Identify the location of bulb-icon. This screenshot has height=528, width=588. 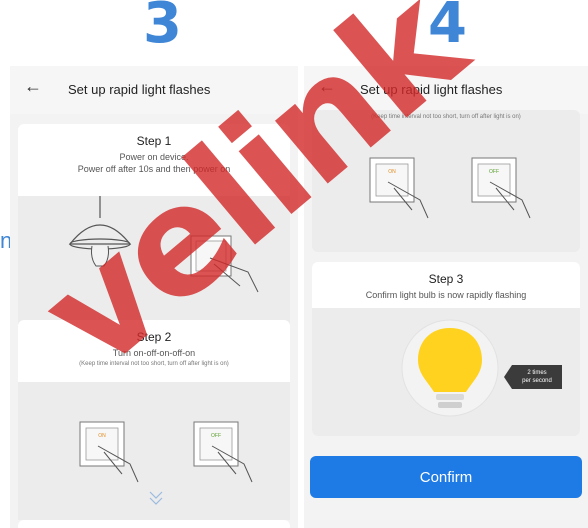
(100, 256).